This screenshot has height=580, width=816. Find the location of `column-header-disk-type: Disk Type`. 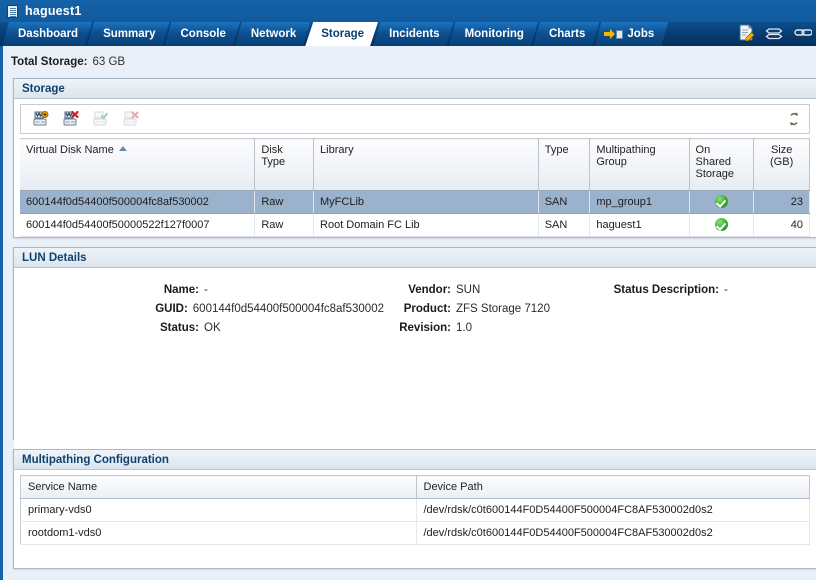

column-header-disk-type: Disk Type is located at coordinates (284, 164).